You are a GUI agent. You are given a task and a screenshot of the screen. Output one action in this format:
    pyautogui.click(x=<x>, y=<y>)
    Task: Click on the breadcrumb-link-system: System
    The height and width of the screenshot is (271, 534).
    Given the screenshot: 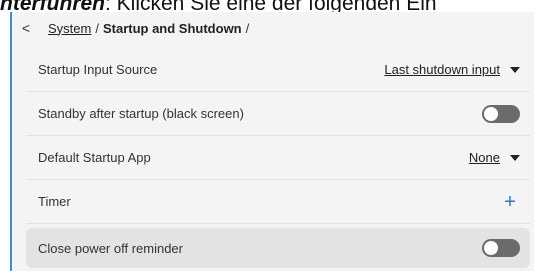 What is the action you would take?
    pyautogui.click(x=69, y=28)
    